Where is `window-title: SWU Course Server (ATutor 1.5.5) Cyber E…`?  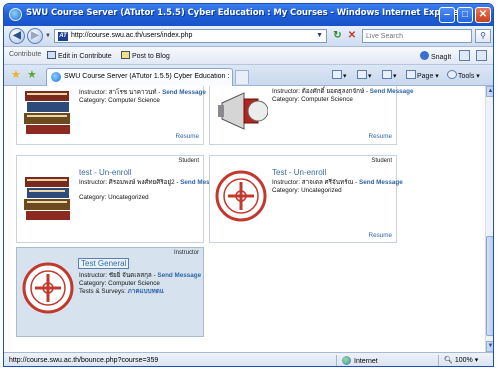
window-title: SWU Course Server (ATutor 1.5.5) Cyber E… is located at coordinates (244, 13).